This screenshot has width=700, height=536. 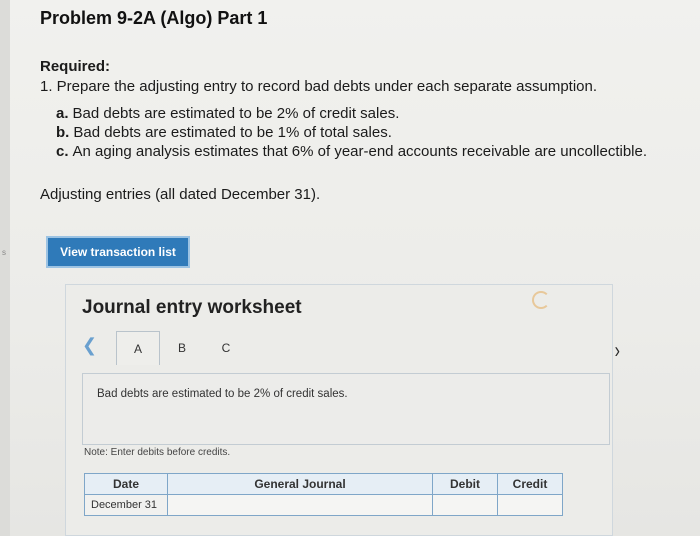 I want to click on debits-note: Note: Enter debits before credits., so click(x=157, y=452).